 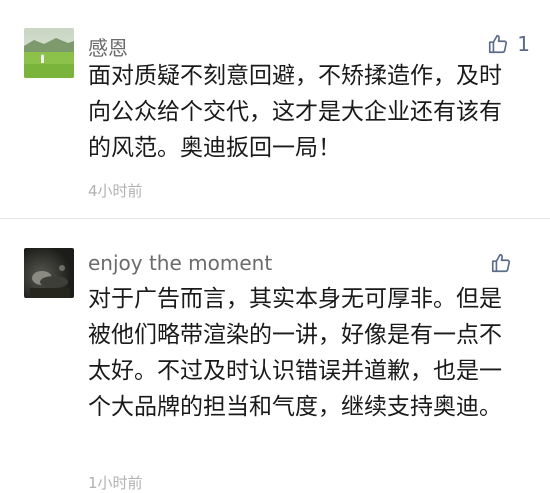 I want to click on comment-timestamp: 4小时前, so click(x=115, y=191).